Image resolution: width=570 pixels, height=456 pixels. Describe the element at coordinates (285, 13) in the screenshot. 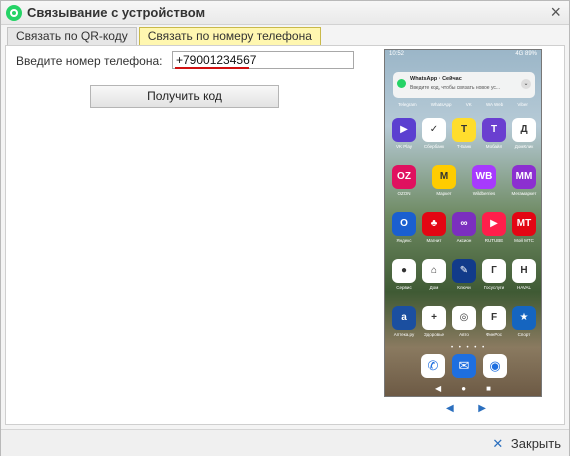

I see `title-bar: Связывание с устройством ×` at that location.